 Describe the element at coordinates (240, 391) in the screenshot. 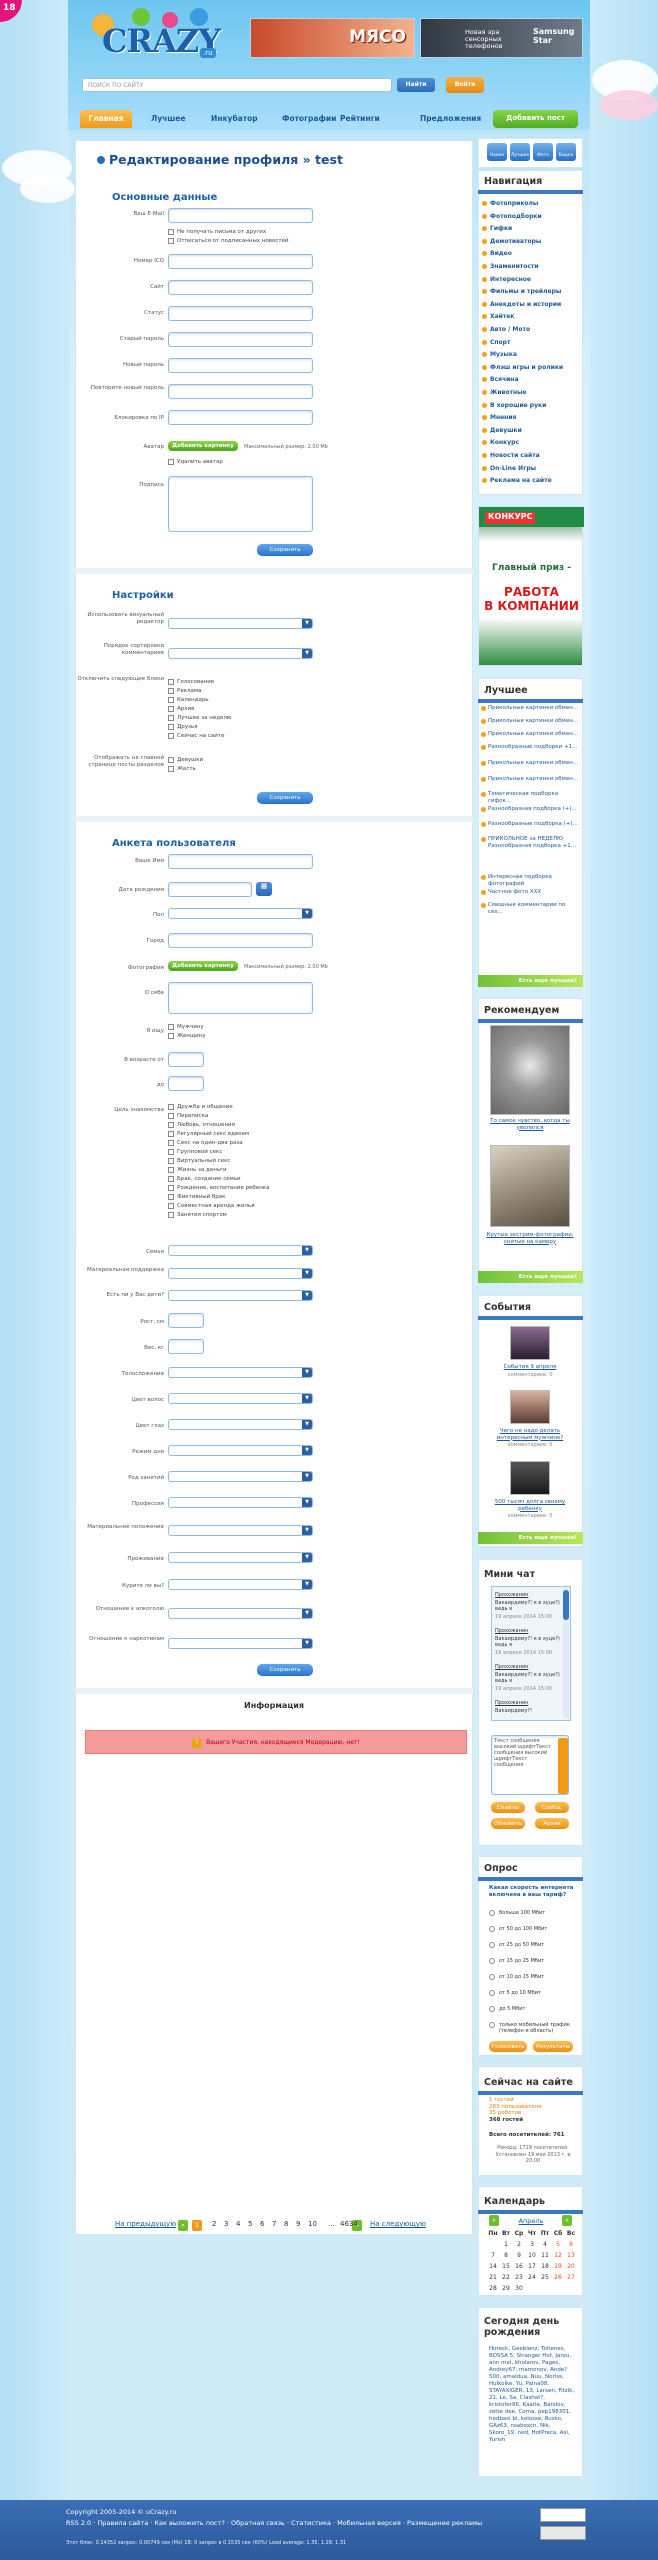

I see `repeat-password-field` at that location.